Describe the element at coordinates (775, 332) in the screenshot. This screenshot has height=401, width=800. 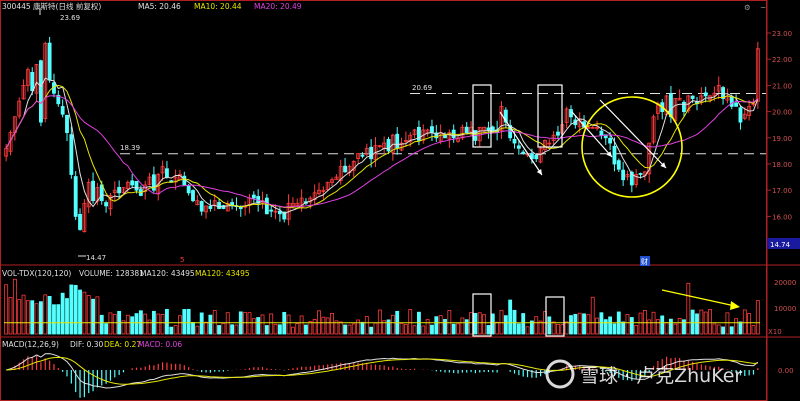
I see `vol-unit-label: X10` at that location.